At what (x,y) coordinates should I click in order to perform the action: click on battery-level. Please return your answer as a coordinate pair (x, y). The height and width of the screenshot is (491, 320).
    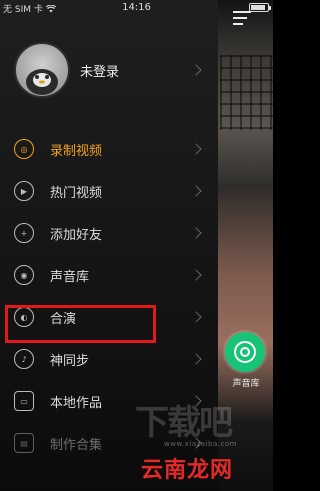
    Looking at the image, I should click on (258, 7).